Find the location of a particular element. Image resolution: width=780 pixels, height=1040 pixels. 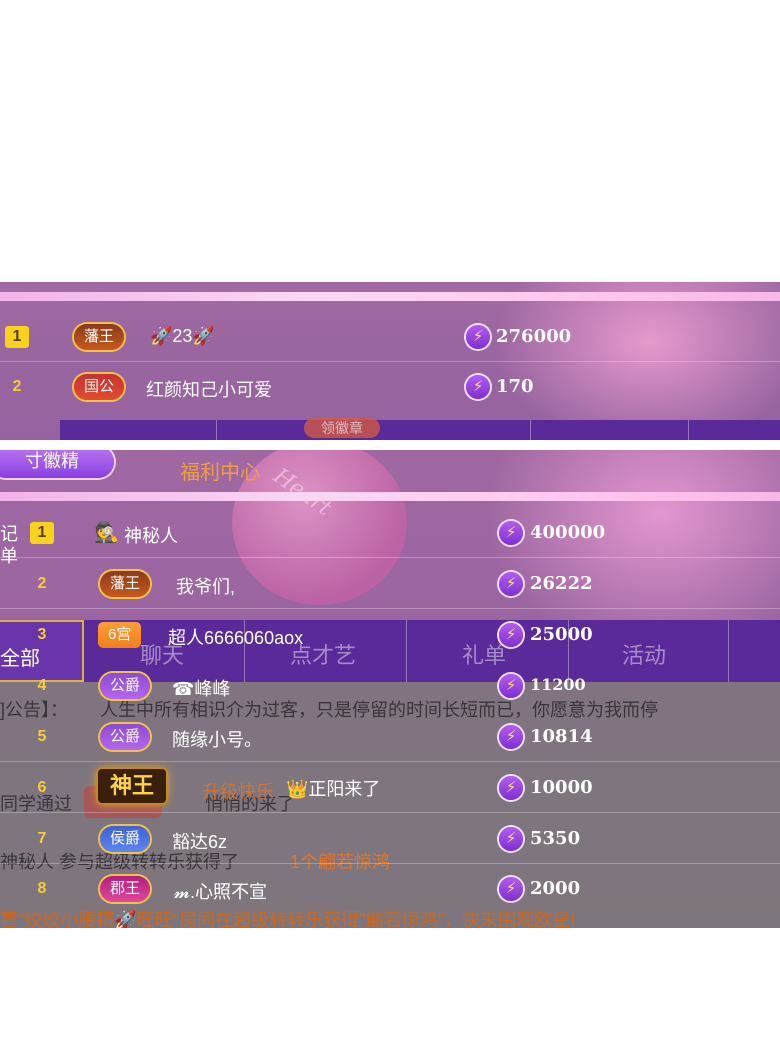

ranking-row: 4 公爵 ☎峰峰 ⚡ 11200 is located at coordinates (390, 686).